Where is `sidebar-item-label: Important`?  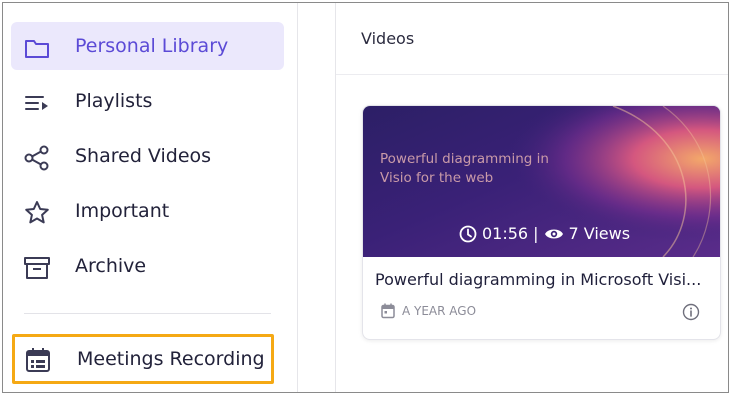 sidebar-item-label: Important is located at coordinates (122, 211).